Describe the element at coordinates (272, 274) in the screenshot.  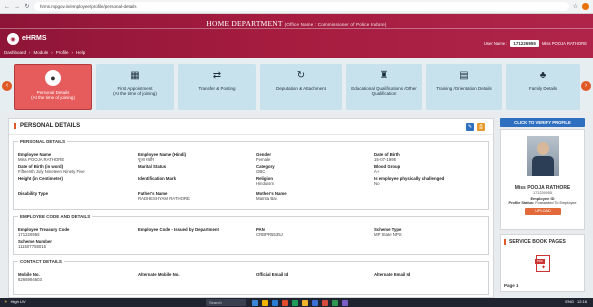
I see `field-label: Official Email Id` at that location.